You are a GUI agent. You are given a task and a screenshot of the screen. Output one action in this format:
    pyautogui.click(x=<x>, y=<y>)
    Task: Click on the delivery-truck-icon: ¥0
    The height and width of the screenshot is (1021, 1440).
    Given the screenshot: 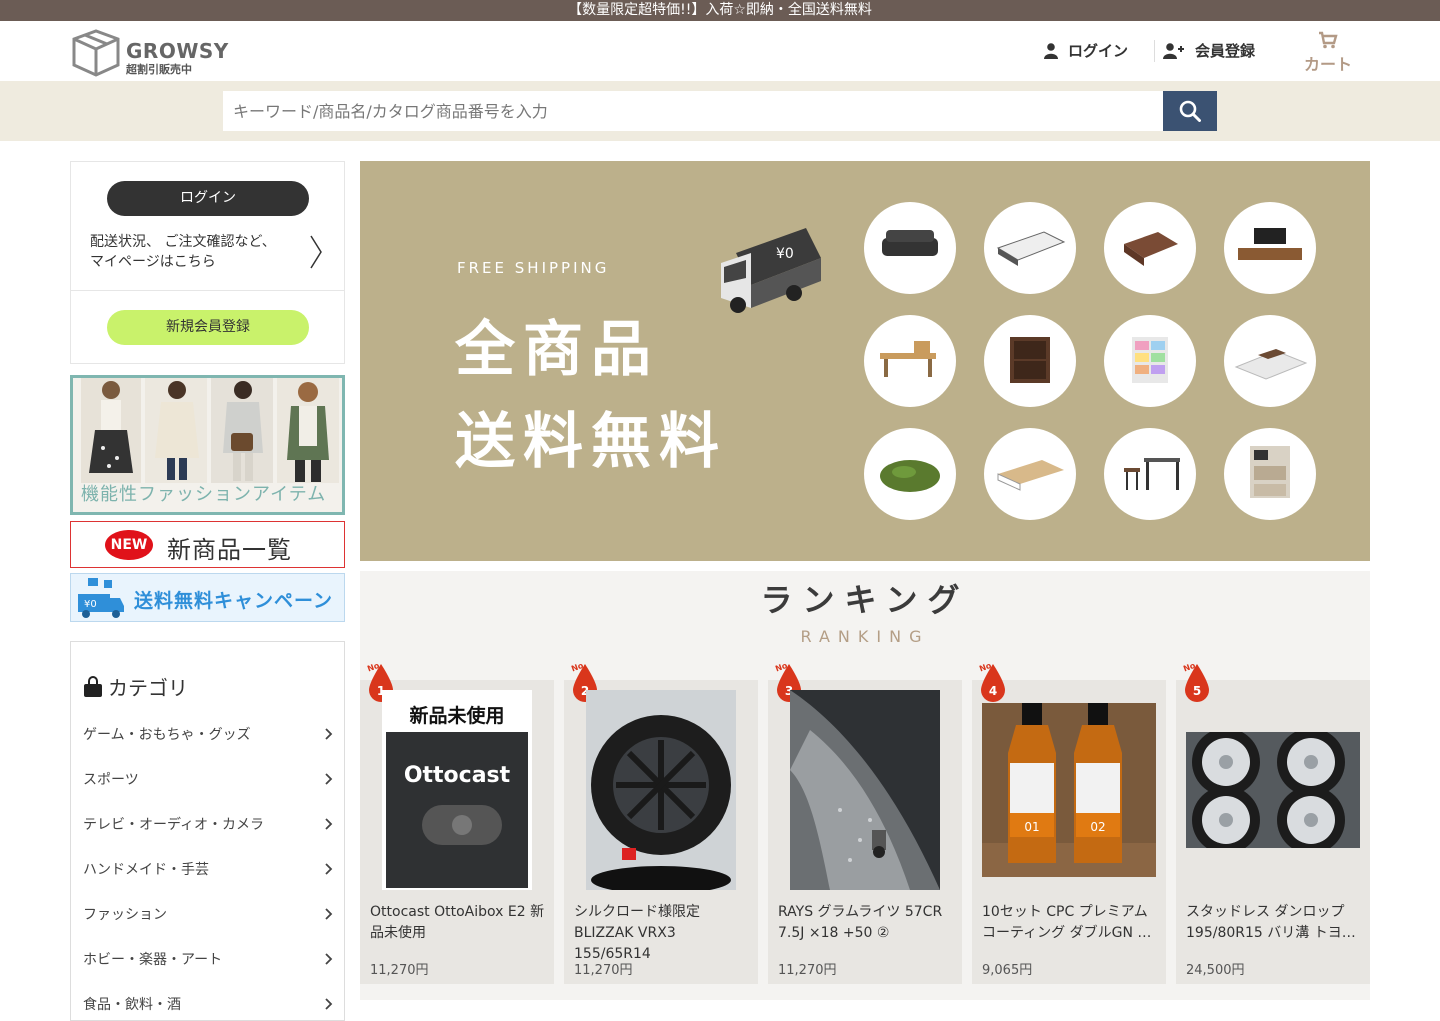 What is the action you would take?
    pyautogui.click(x=101, y=598)
    